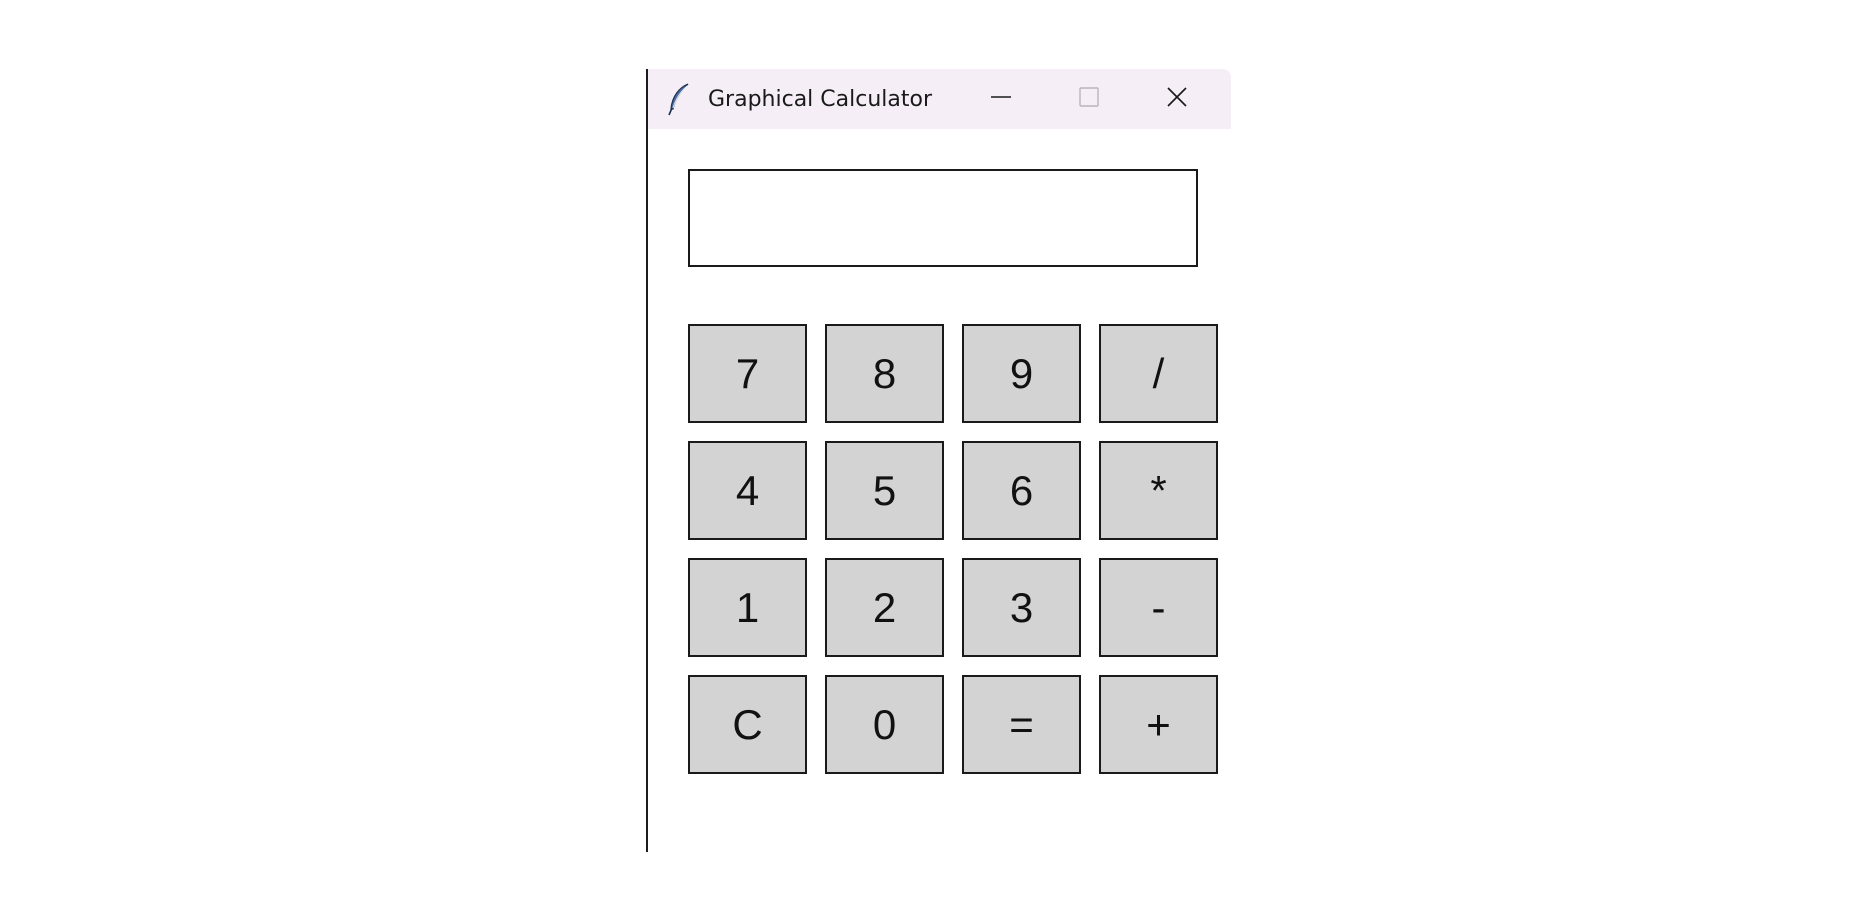 The height and width of the screenshot is (917, 1873). Describe the element at coordinates (1021, 607) in the screenshot. I see `key-3: 3` at that location.